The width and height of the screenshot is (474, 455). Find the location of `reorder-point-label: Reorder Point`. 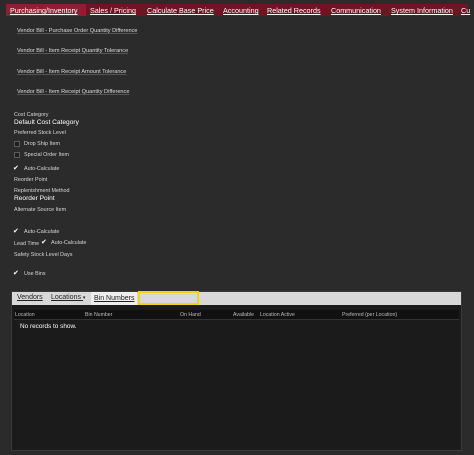

reorder-point-label: Reorder Point is located at coordinates (31, 180).